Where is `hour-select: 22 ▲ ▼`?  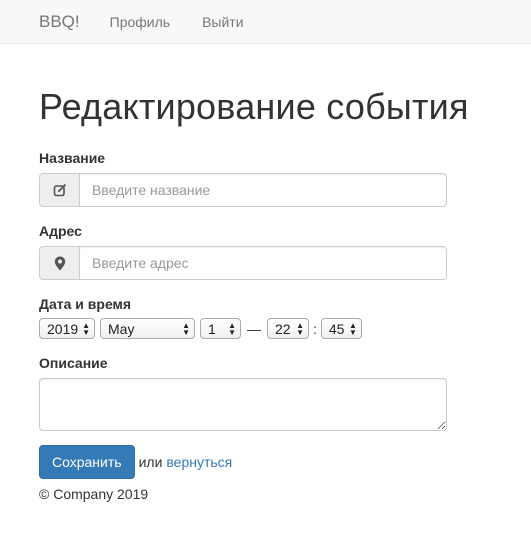
hour-select: 22 ▲ ▼ is located at coordinates (288, 328).